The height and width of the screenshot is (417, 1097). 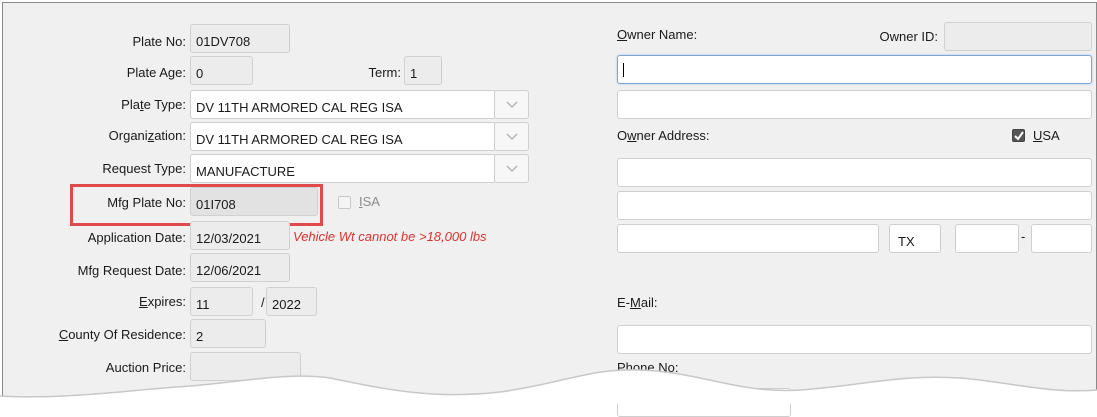 I want to click on plate-no-label: Plate No:, so click(x=159, y=41).